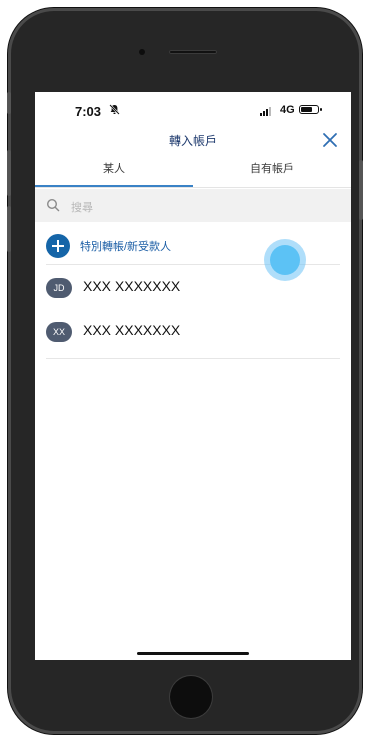 Image resolution: width=370 pixels, height=742 pixels. I want to click on power-button, so click(361, 190).